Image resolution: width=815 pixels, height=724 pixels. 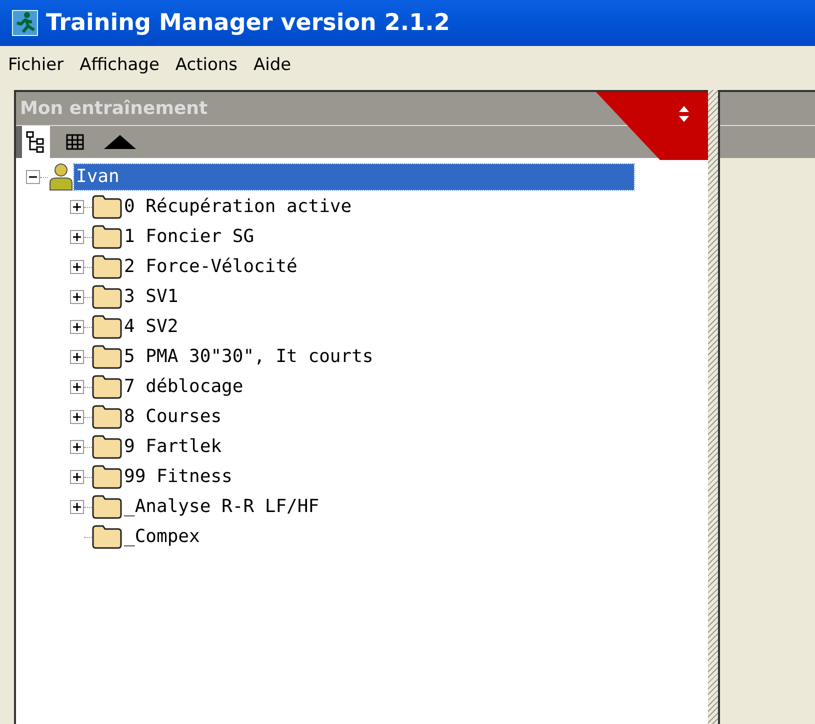 What do you see at coordinates (114, 109) in the screenshot?
I see `panel-title: Mon entraînement` at bounding box center [114, 109].